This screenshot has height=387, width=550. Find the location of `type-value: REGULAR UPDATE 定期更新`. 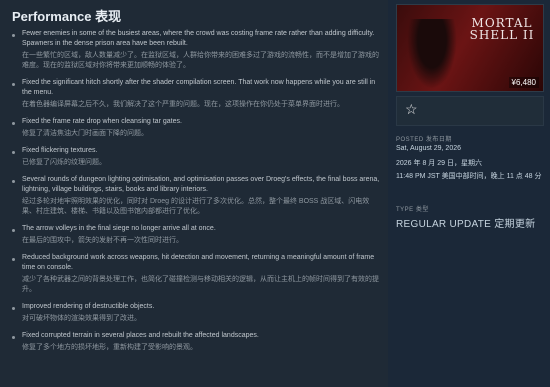

type-value: REGULAR UPDATE 定期更新 is located at coordinates (466, 224).